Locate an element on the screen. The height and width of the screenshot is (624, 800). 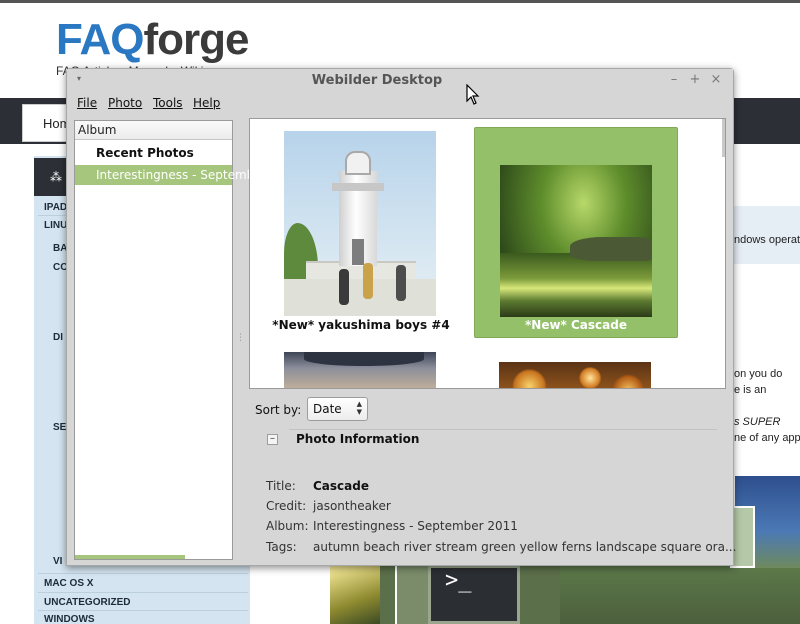
menu-tools: Tools is located at coordinates (168, 103).